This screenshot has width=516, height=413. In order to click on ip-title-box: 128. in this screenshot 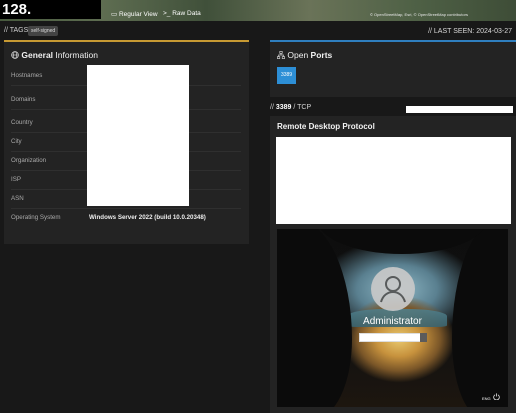, I will do `click(50, 9)`.